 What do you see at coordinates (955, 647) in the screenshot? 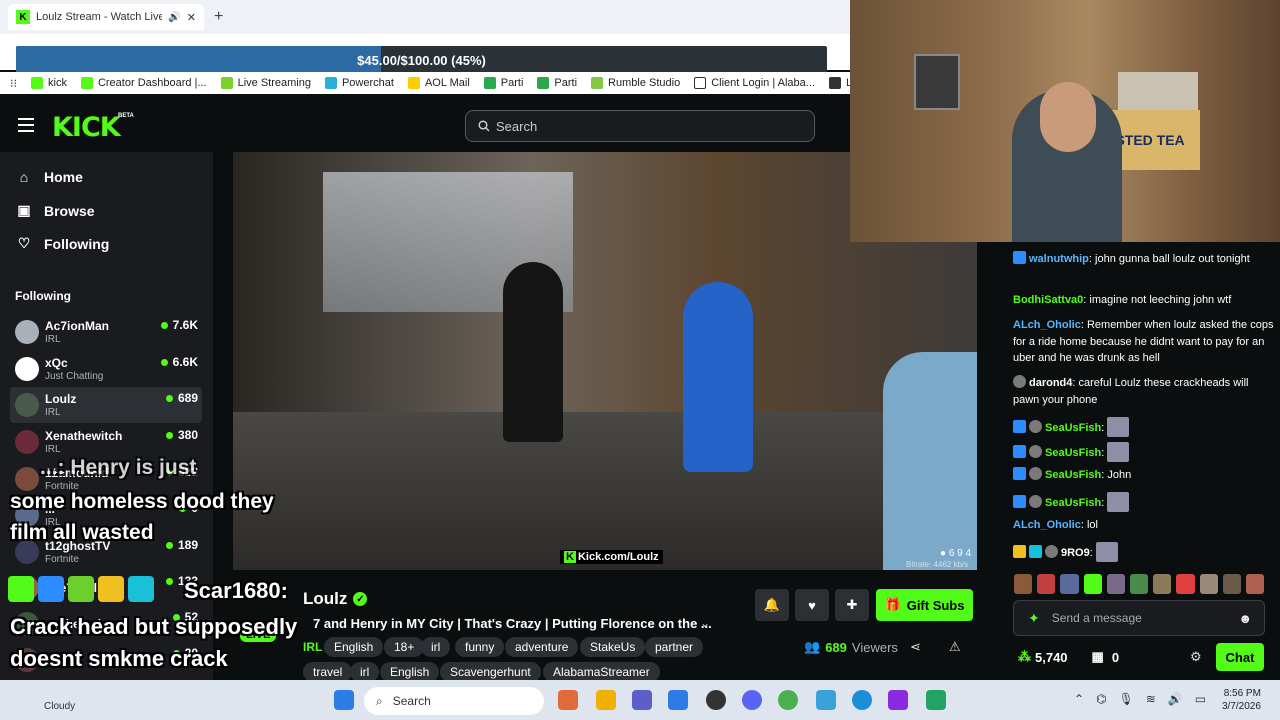
I see `report-warning-icon: ⚠` at bounding box center [955, 647].